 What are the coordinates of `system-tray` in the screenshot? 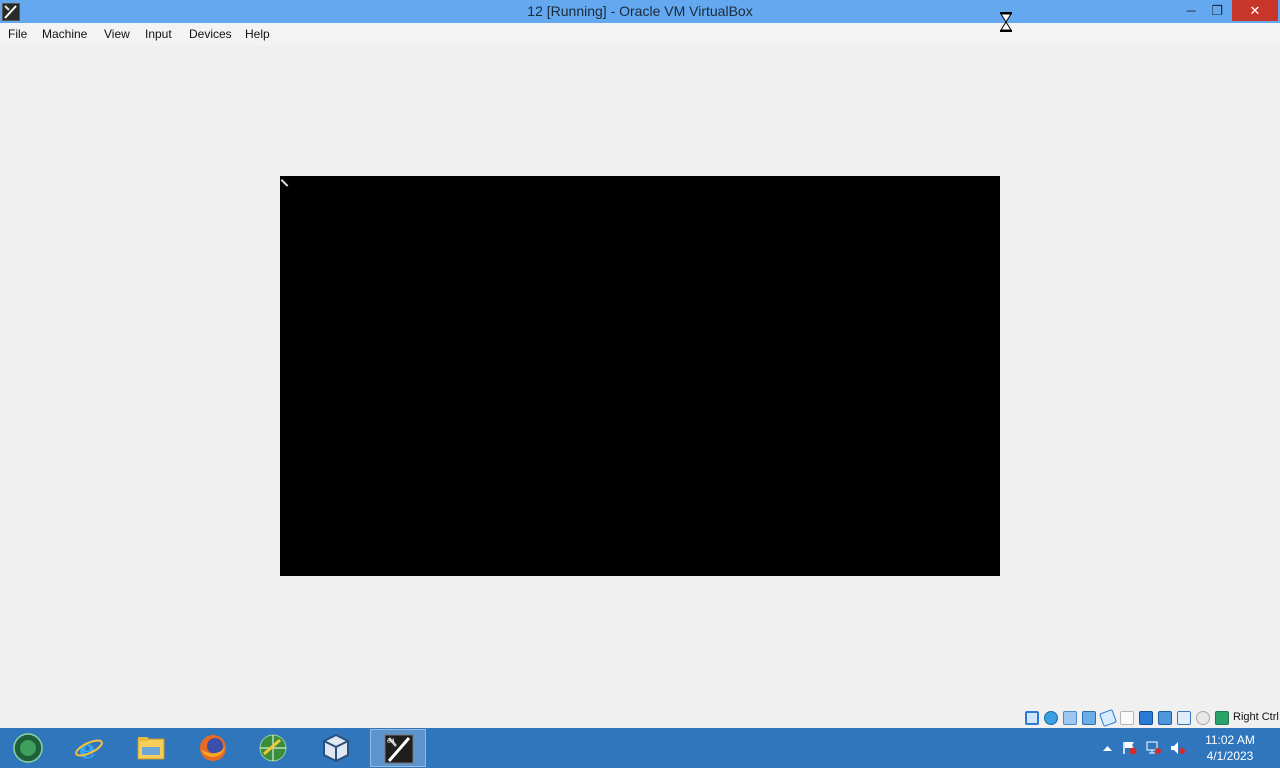 It's located at (1146, 748).